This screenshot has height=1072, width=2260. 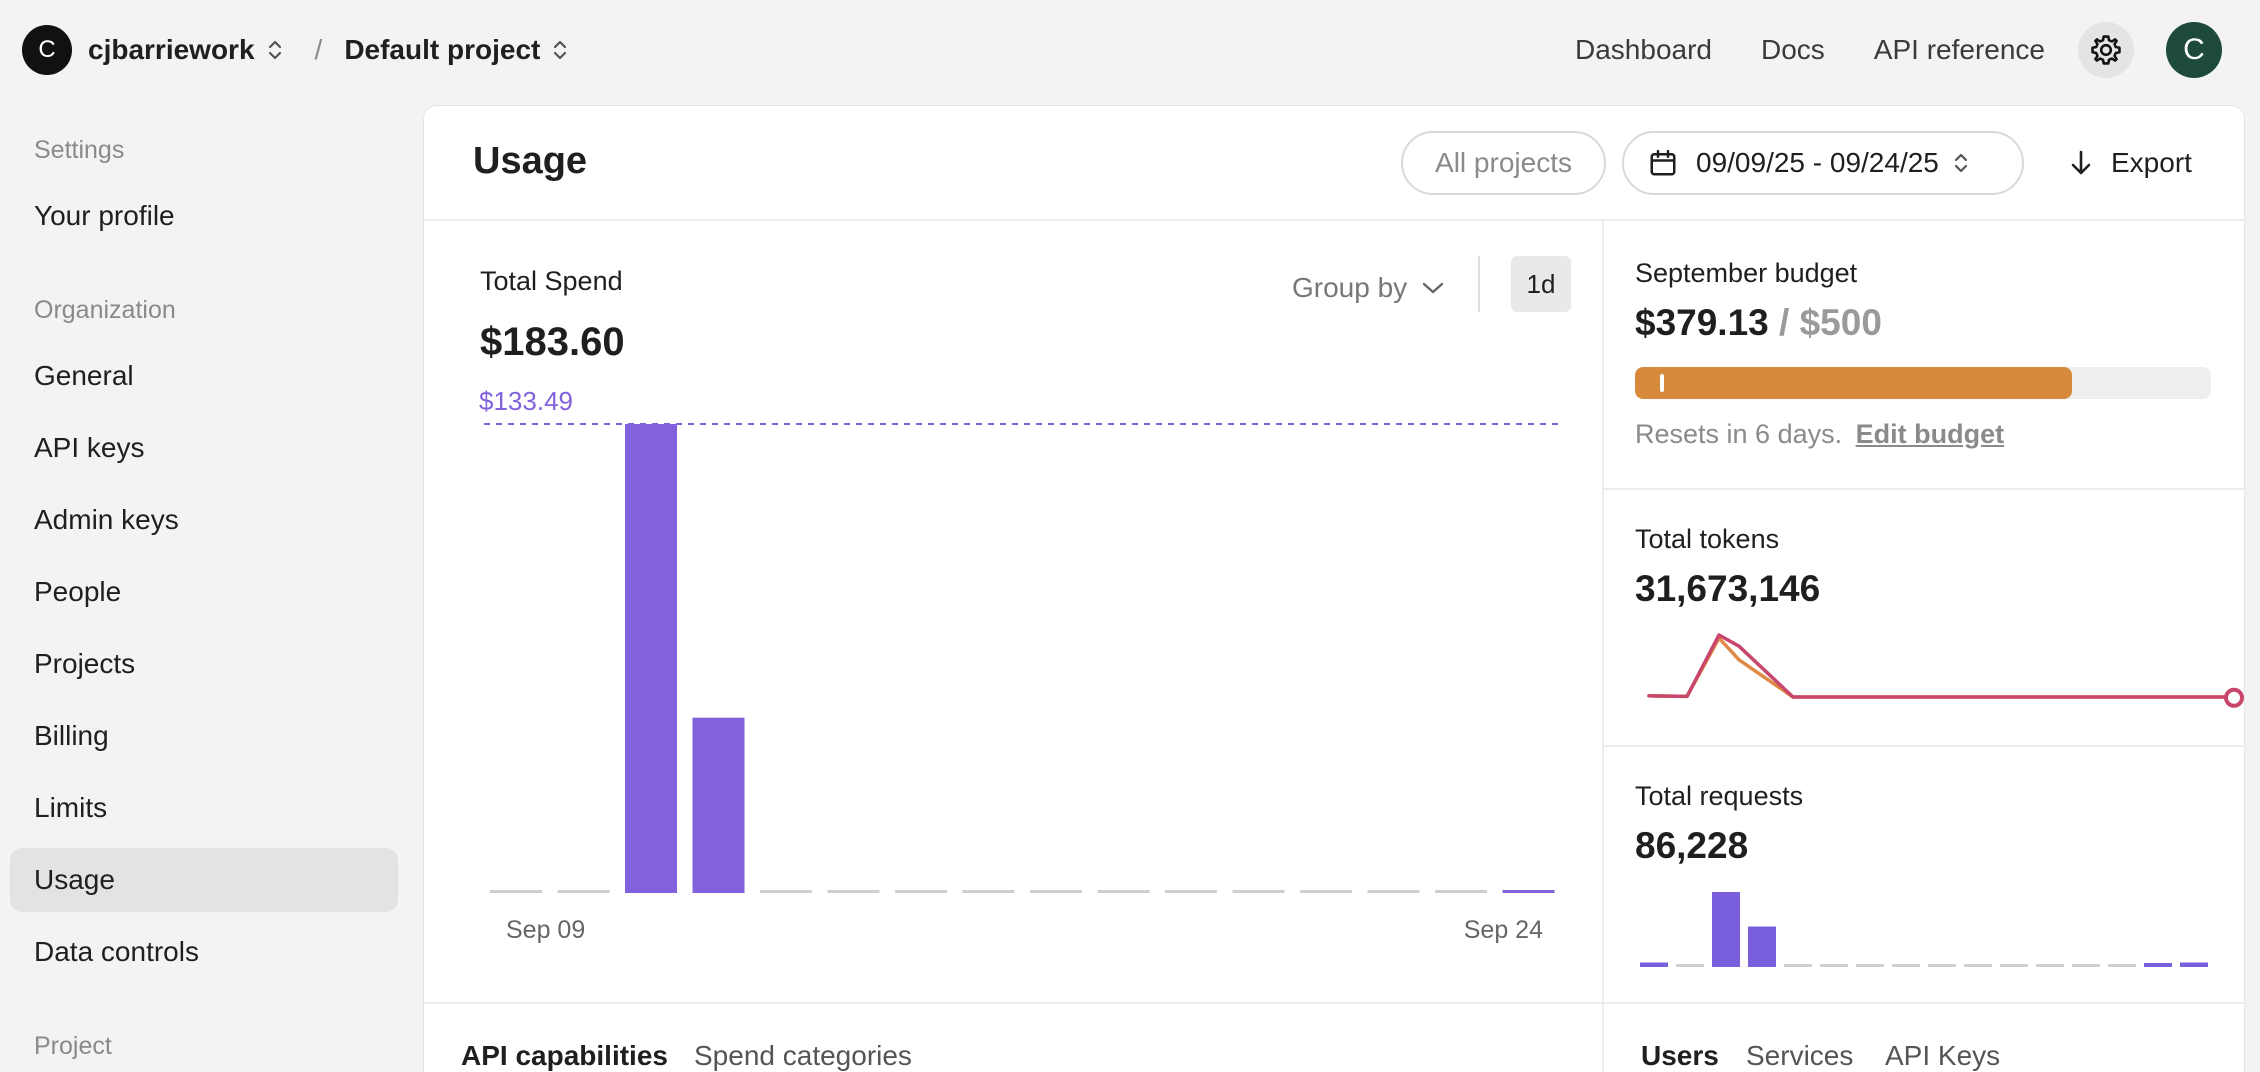 I want to click on user-avatar: C, so click(x=2194, y=50).